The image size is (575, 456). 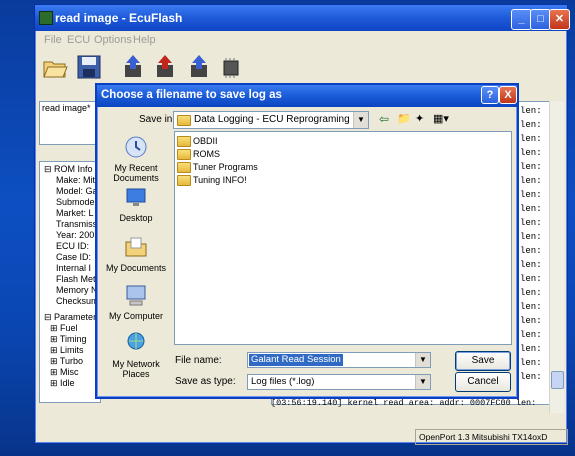 I want to click on save-button: Save, so click(x=483, y=361).